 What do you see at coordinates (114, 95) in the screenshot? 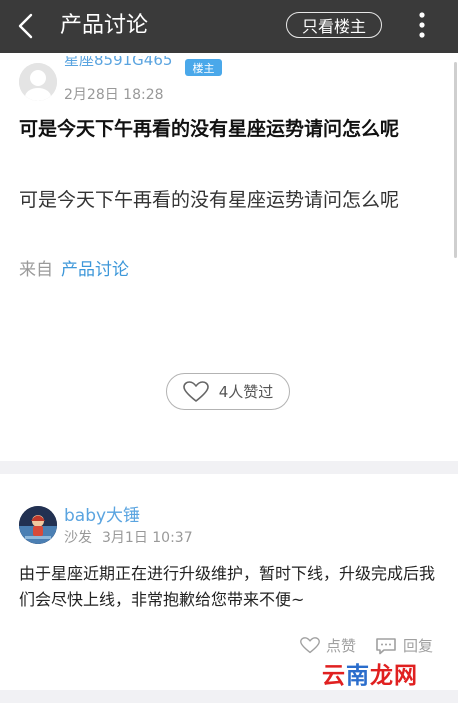
I see `post-date: 2月28日 18:28` at bounding box center [114, 95].